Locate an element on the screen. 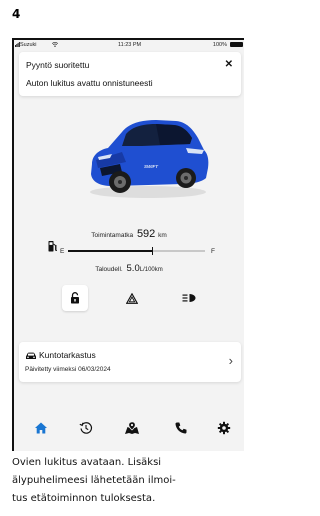 This screenshot has width=320, height=516. notification-title: Pyyntö suoritettu is located at coordinates (58, 65).